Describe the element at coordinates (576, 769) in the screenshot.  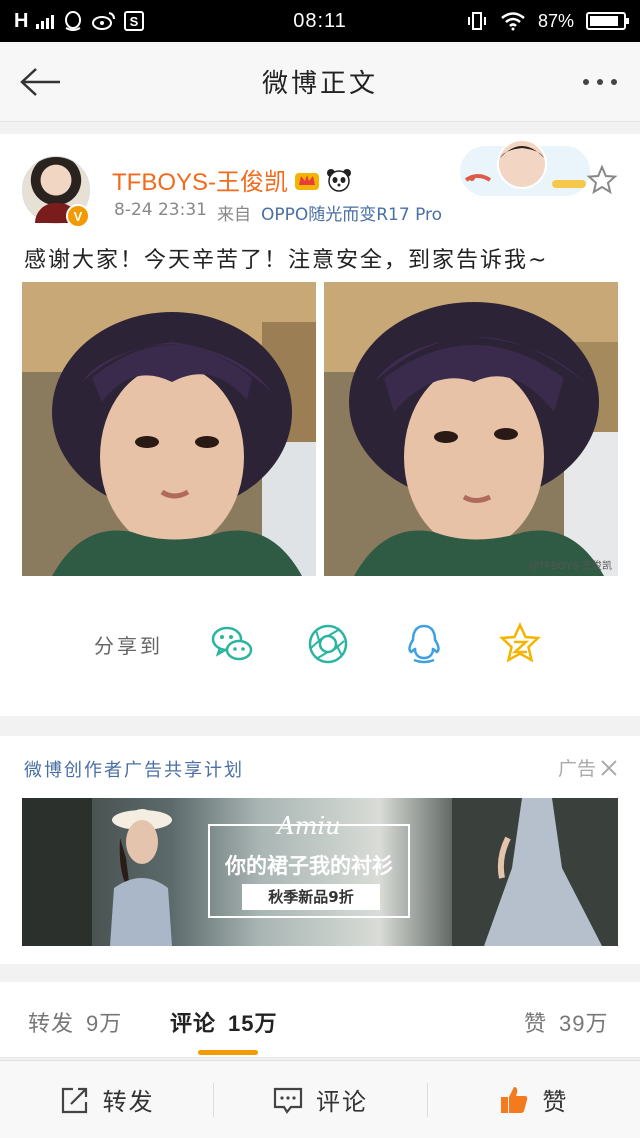
I see `ad-tag-label: 广告` at that location.